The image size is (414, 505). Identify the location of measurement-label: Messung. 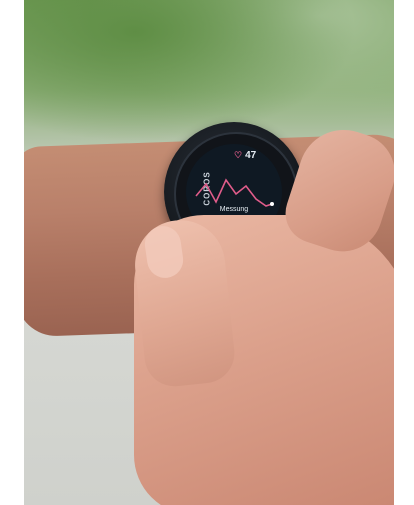
(234, 209).